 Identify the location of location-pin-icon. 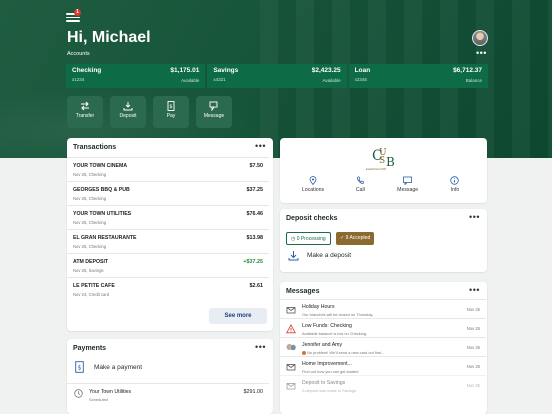
(313, 180).